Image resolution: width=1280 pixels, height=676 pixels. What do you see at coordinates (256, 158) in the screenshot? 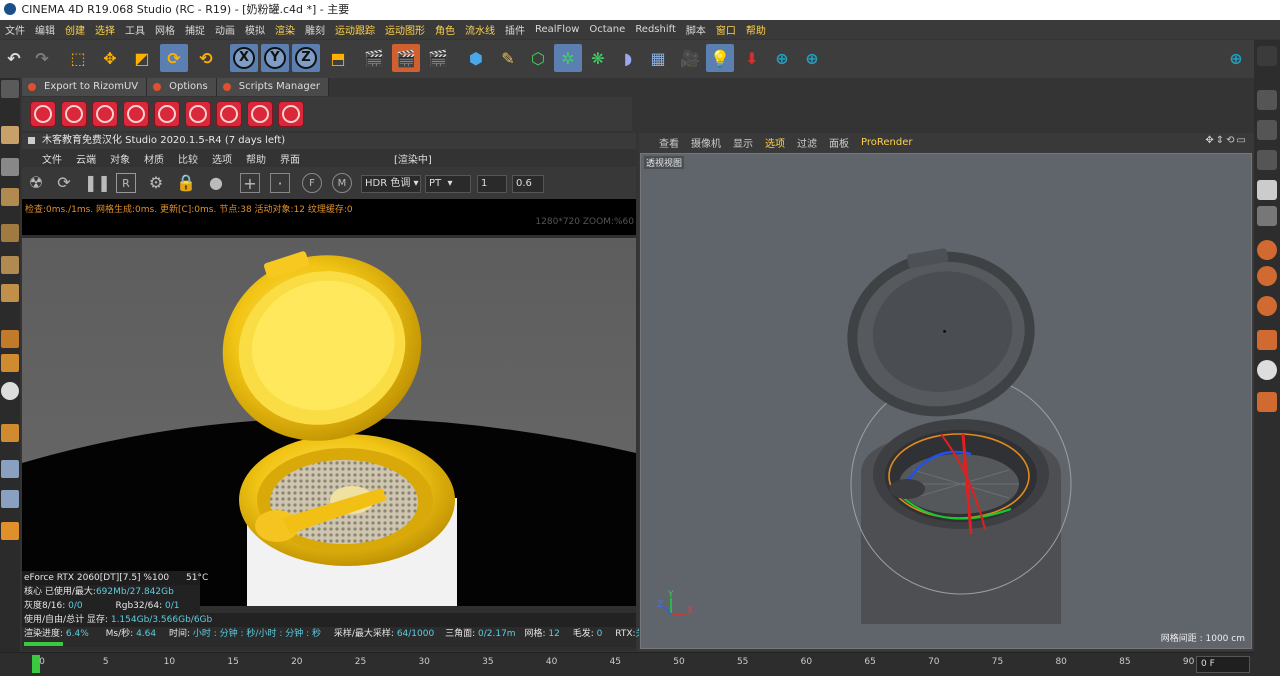
I see `render-menu-item: 帮助` at bounding box center [256, 158].